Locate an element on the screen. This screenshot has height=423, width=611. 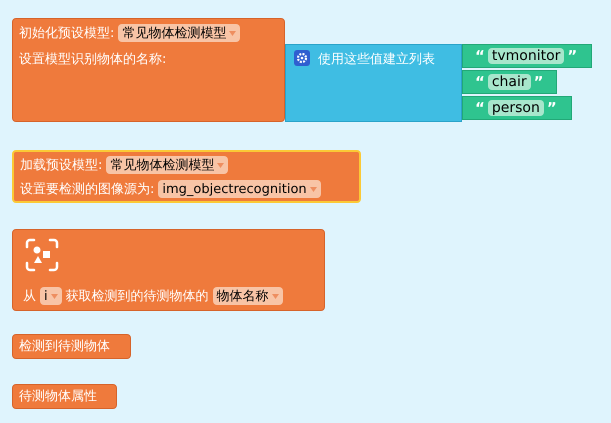
block-label: 待测物体属性 is located at coordinates (58, 396).